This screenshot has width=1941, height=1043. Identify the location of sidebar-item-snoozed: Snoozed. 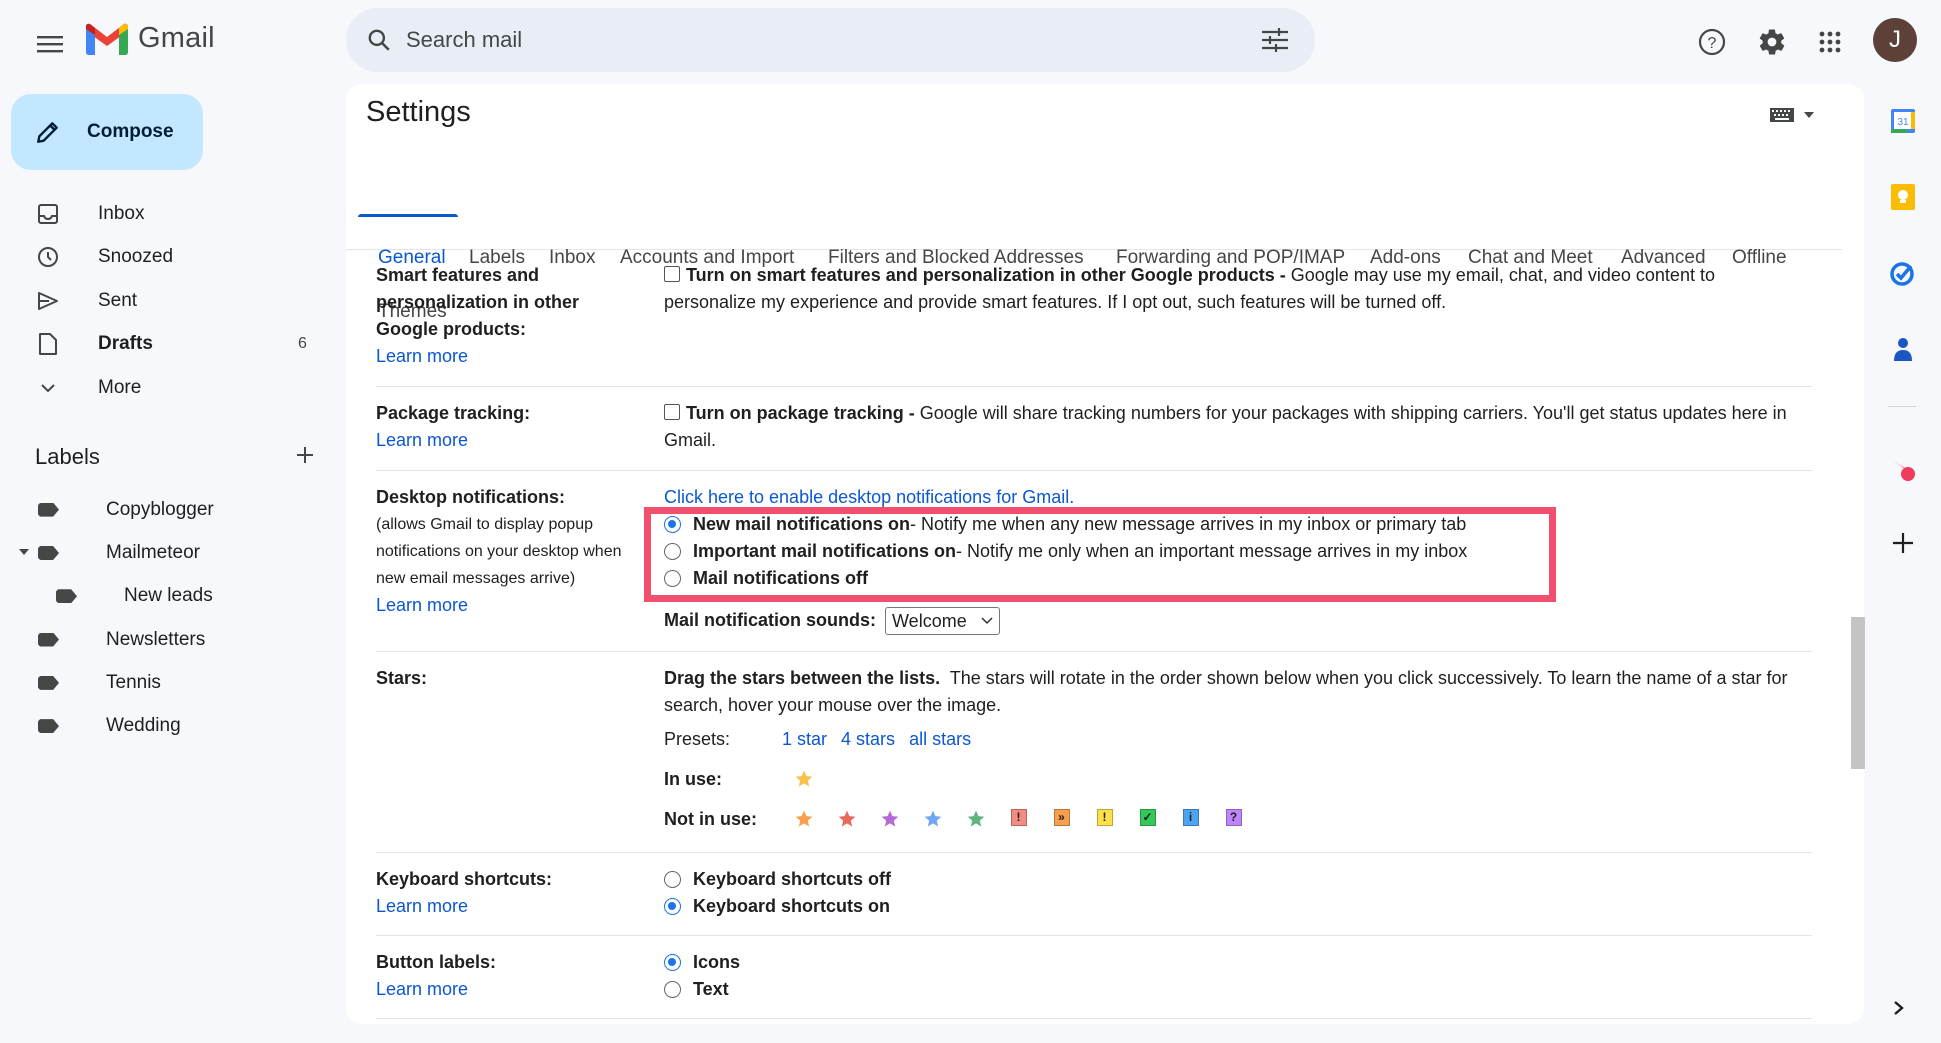
(165, 258).